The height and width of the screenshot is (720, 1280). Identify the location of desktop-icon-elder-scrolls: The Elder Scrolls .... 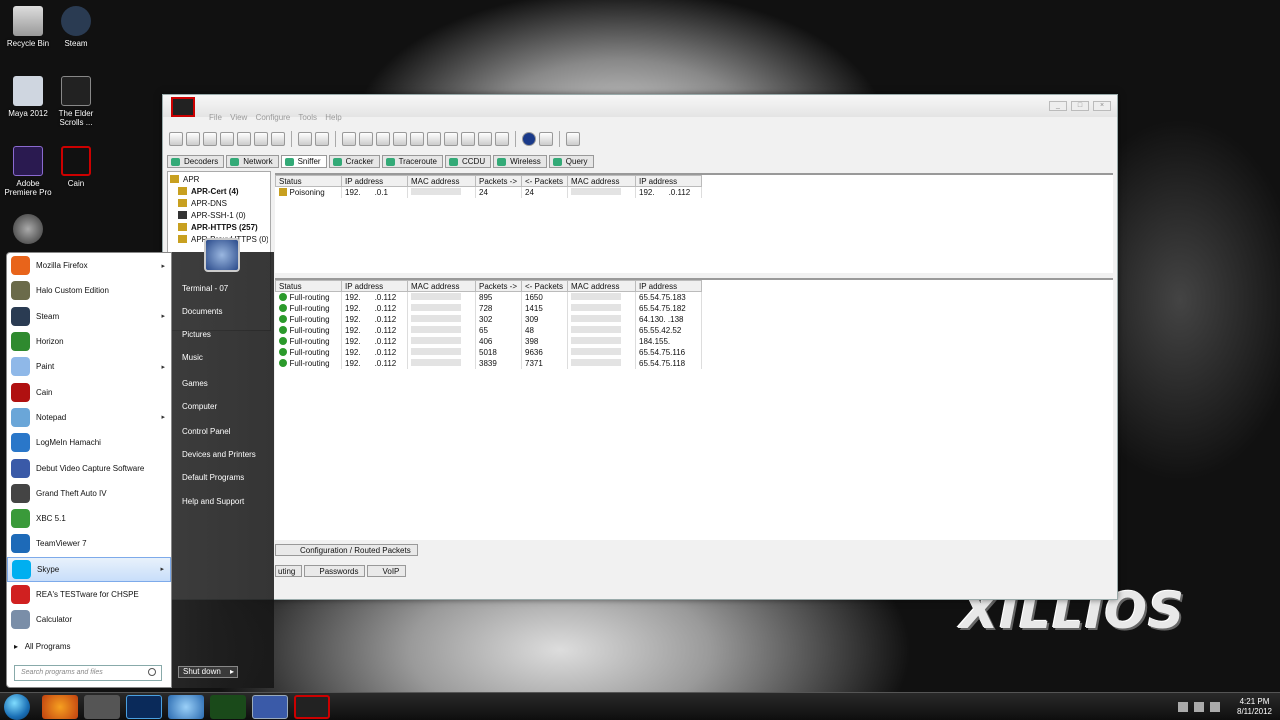
(76, 101).